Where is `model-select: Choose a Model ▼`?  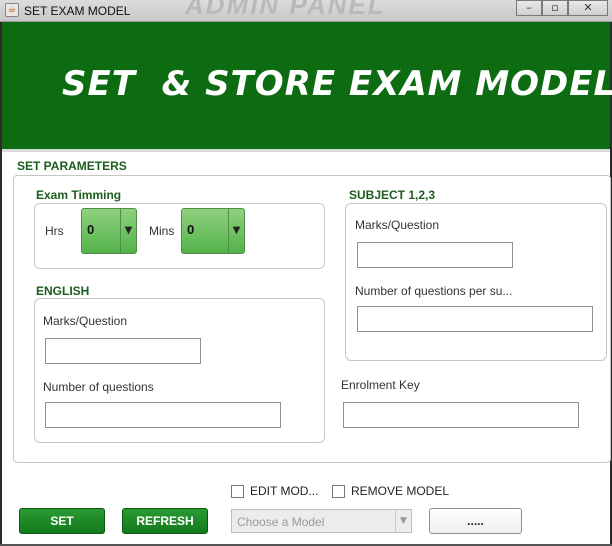
model-select: Choose a Model ▼ is located at coordinates (321, 521).